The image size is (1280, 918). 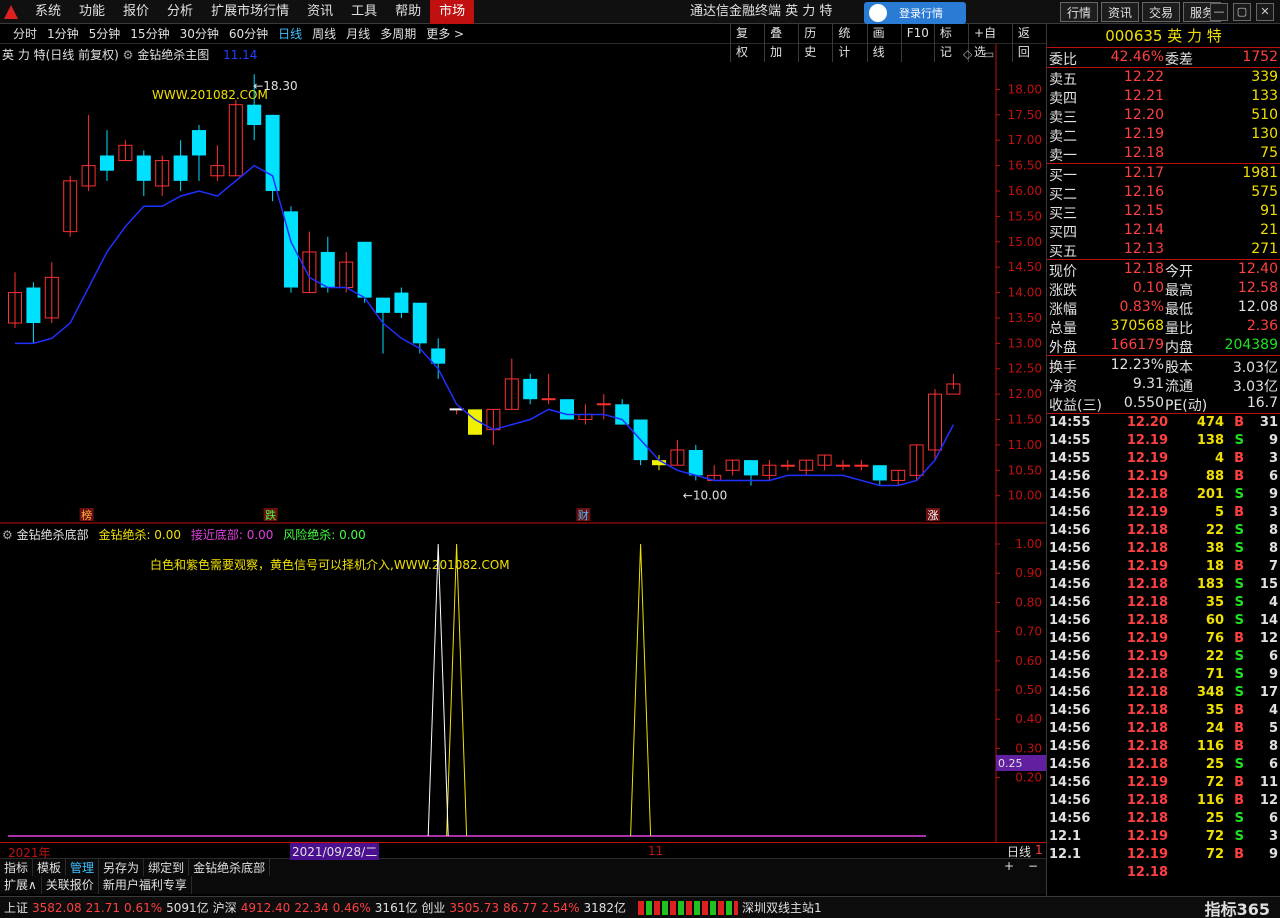 What do you see at coordinates (92, 12) in the screenshot?
I see `menu-item-1: 功能` at bounding box center [92, 12].